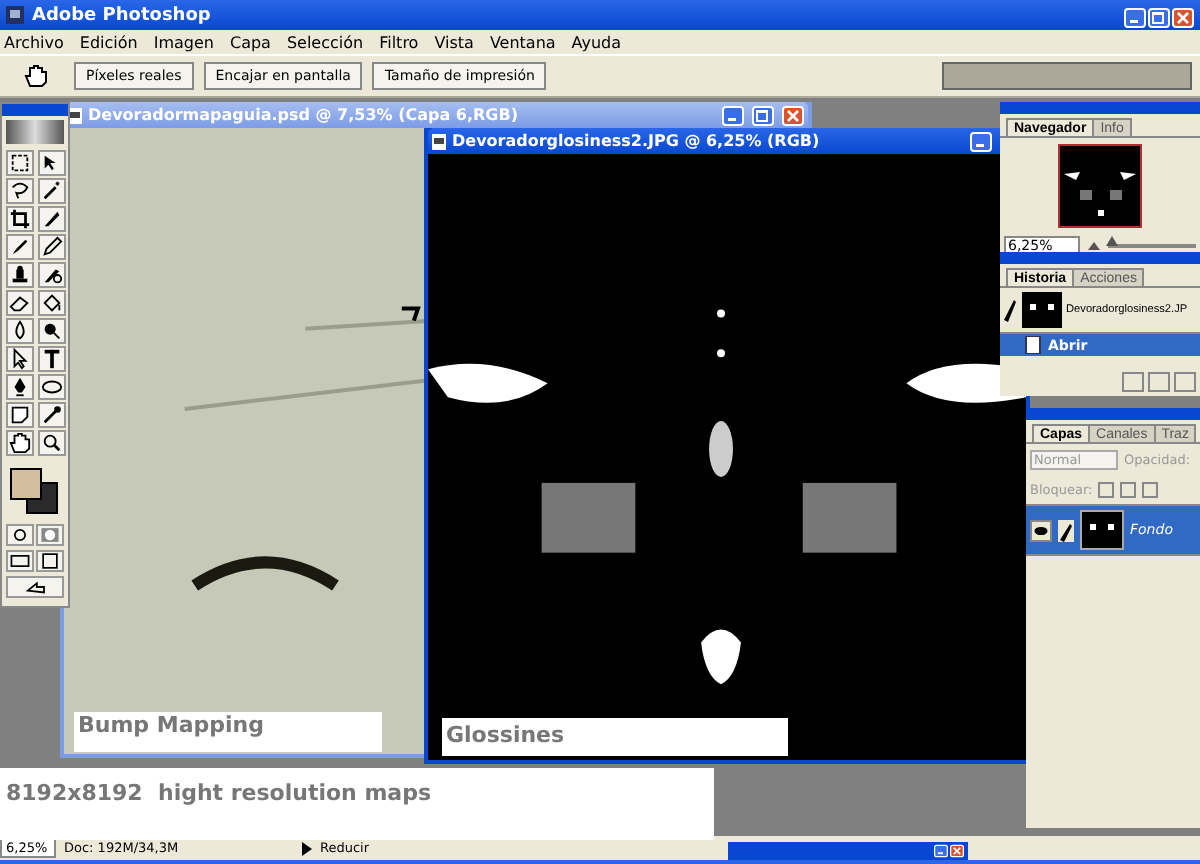 This screenshot has height=864, width=1200. Describe the element at coordinates (763, 115) in the screenshot. I see `maximize-button` at that location.